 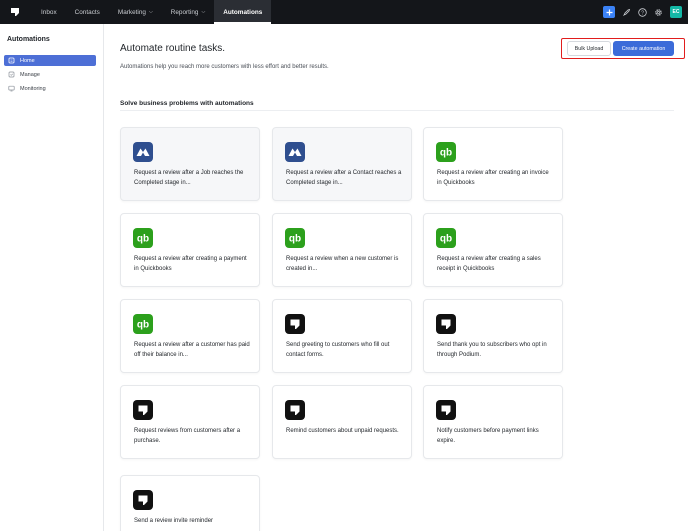 What do you see at coordinates (174, 521) in the screenshot?
I see `automation-card-label: Send a review invite reminder` at bounding box center [174, 521].